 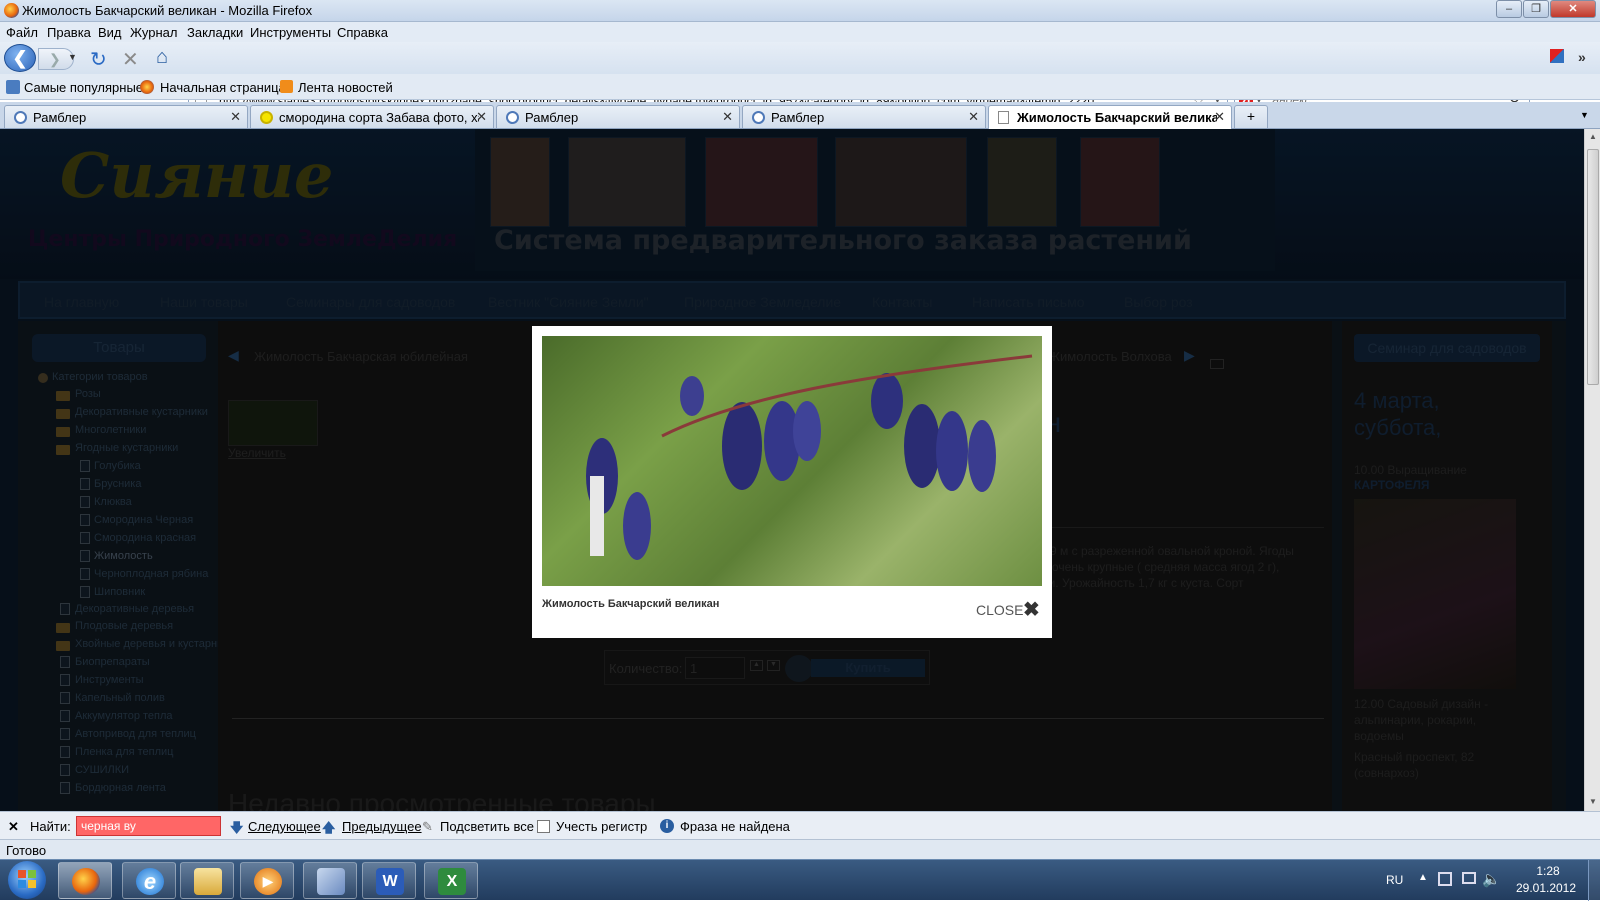 I want to click on tab-list-icon: ▼, so click(x=1584, y=115).